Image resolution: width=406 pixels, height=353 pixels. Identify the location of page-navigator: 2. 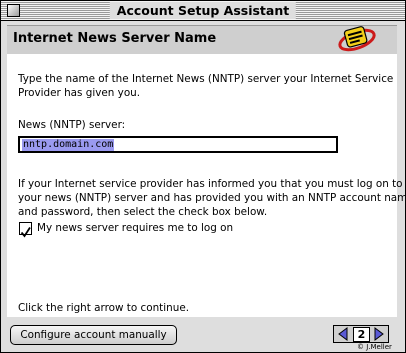
(361, 334).